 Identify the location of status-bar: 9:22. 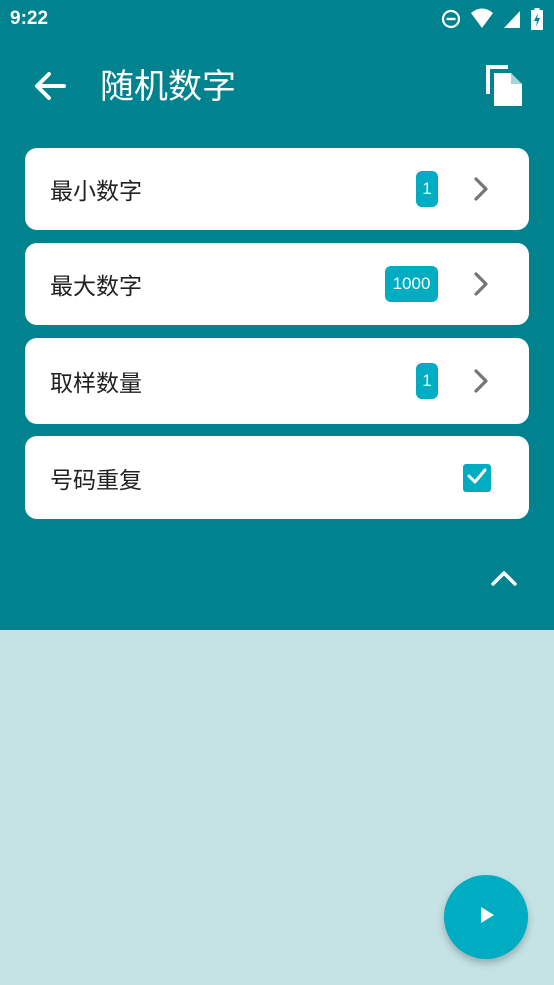
(277, 19).